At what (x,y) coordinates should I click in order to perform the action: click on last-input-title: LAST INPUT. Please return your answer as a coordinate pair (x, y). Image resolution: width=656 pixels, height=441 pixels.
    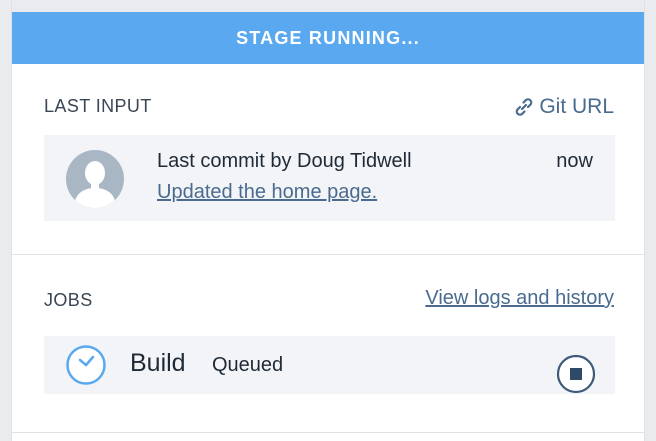
    Looking at the image, I should click on (98, 106).